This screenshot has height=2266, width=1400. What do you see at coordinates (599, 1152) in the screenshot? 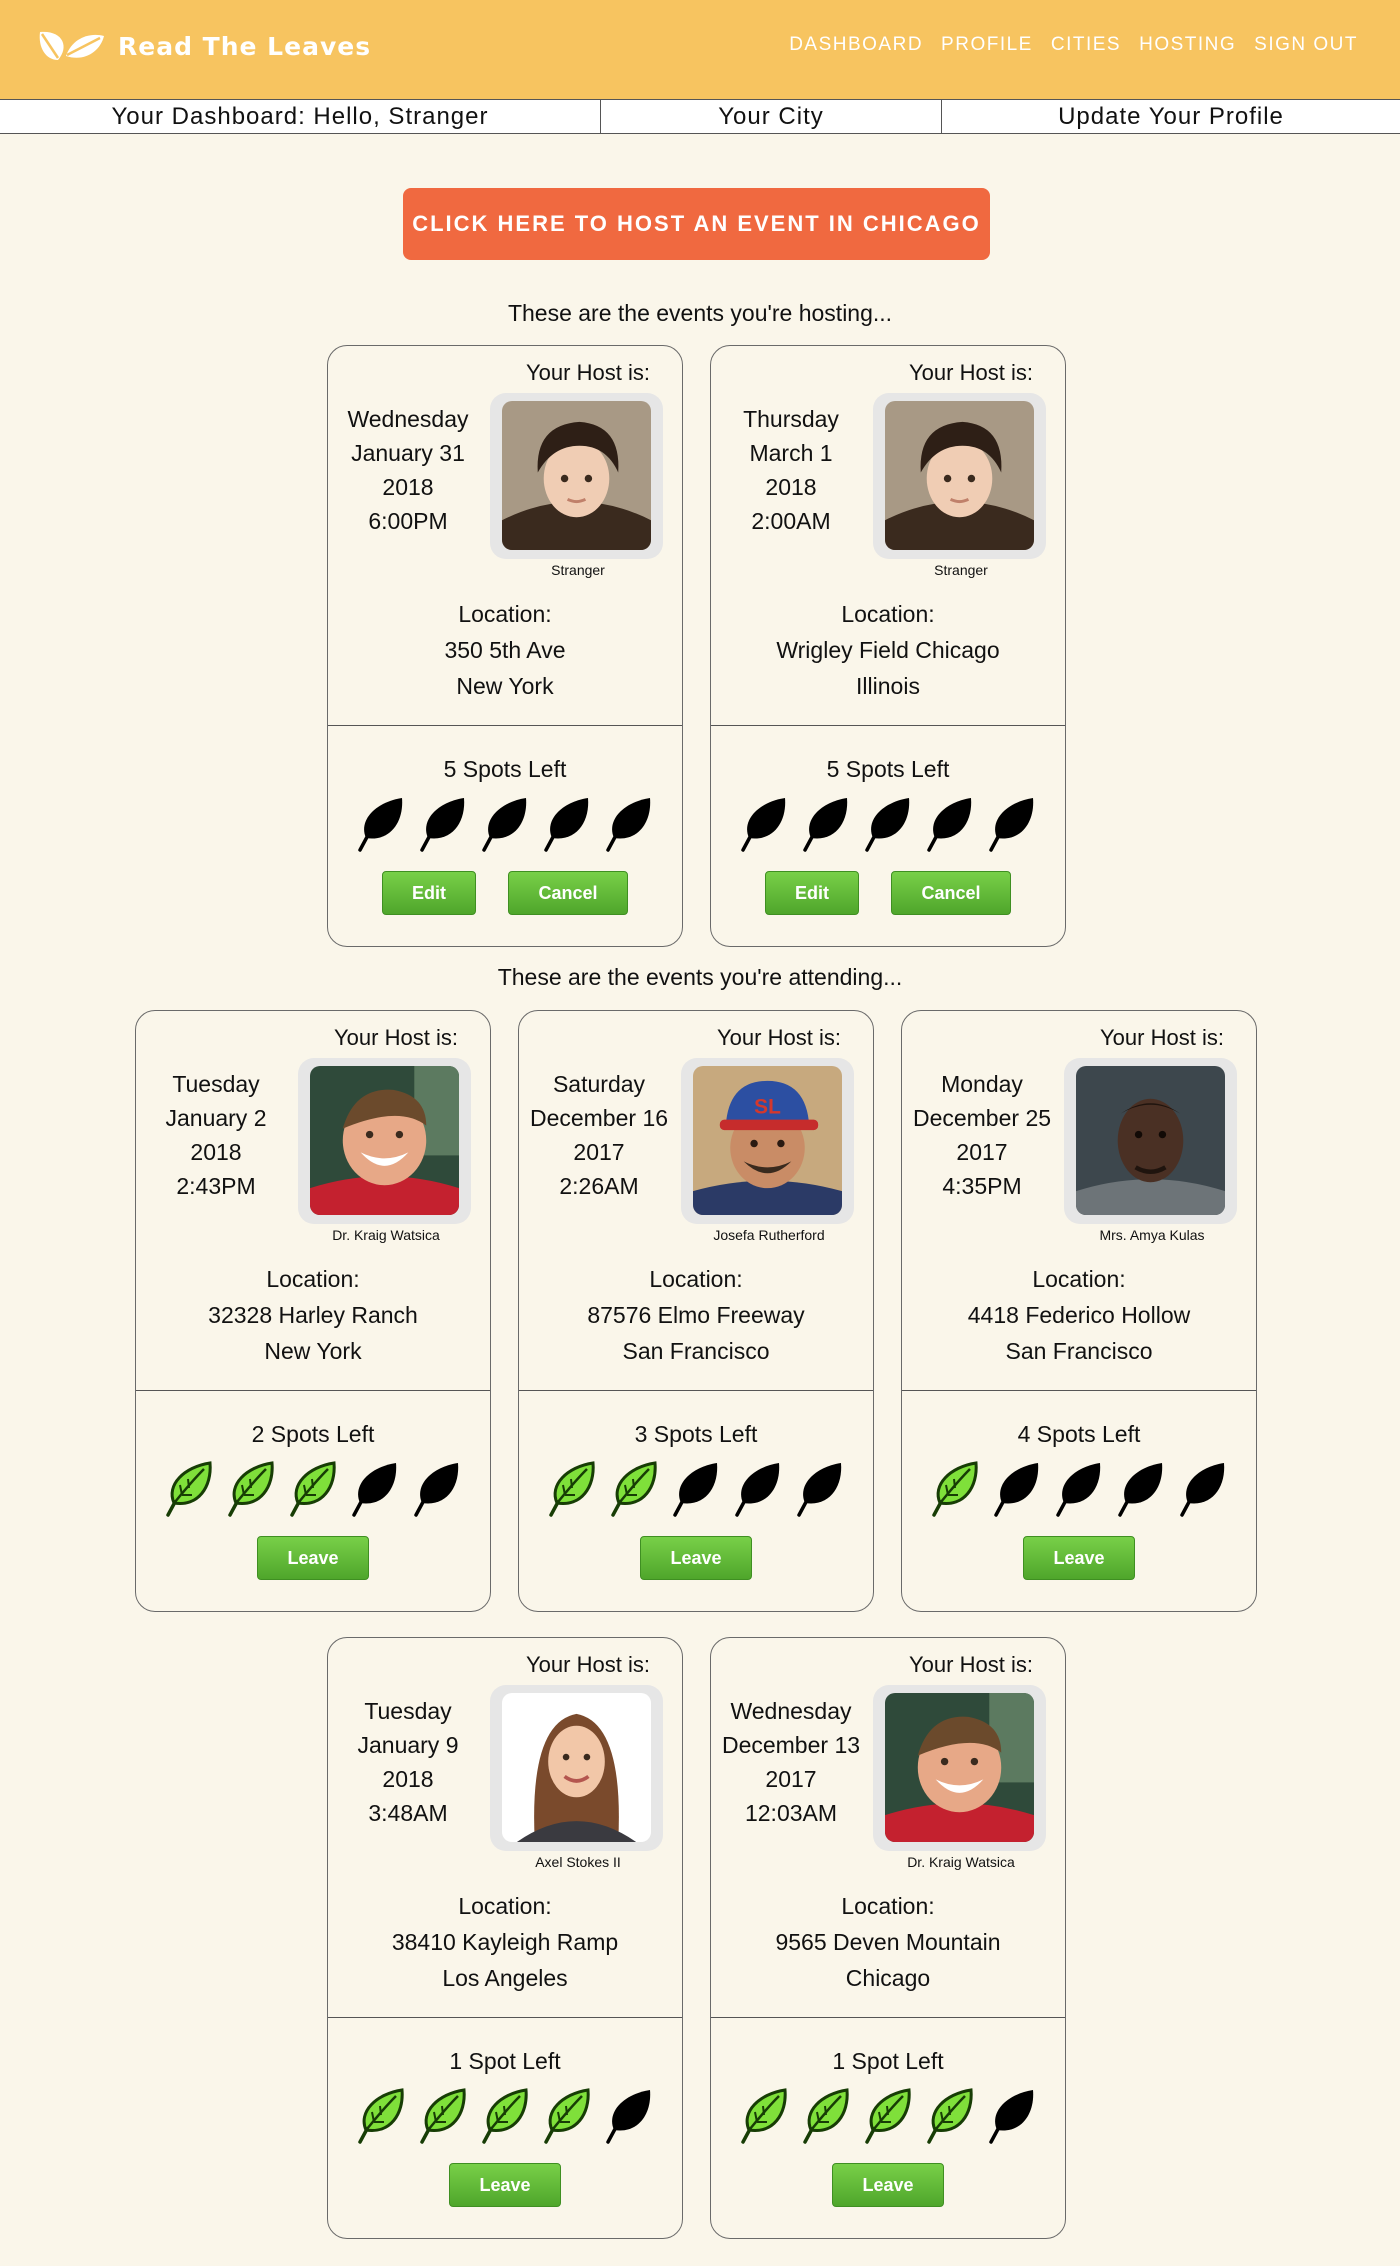
I see `event-year: 2017` at bounding box center [599, 1152].